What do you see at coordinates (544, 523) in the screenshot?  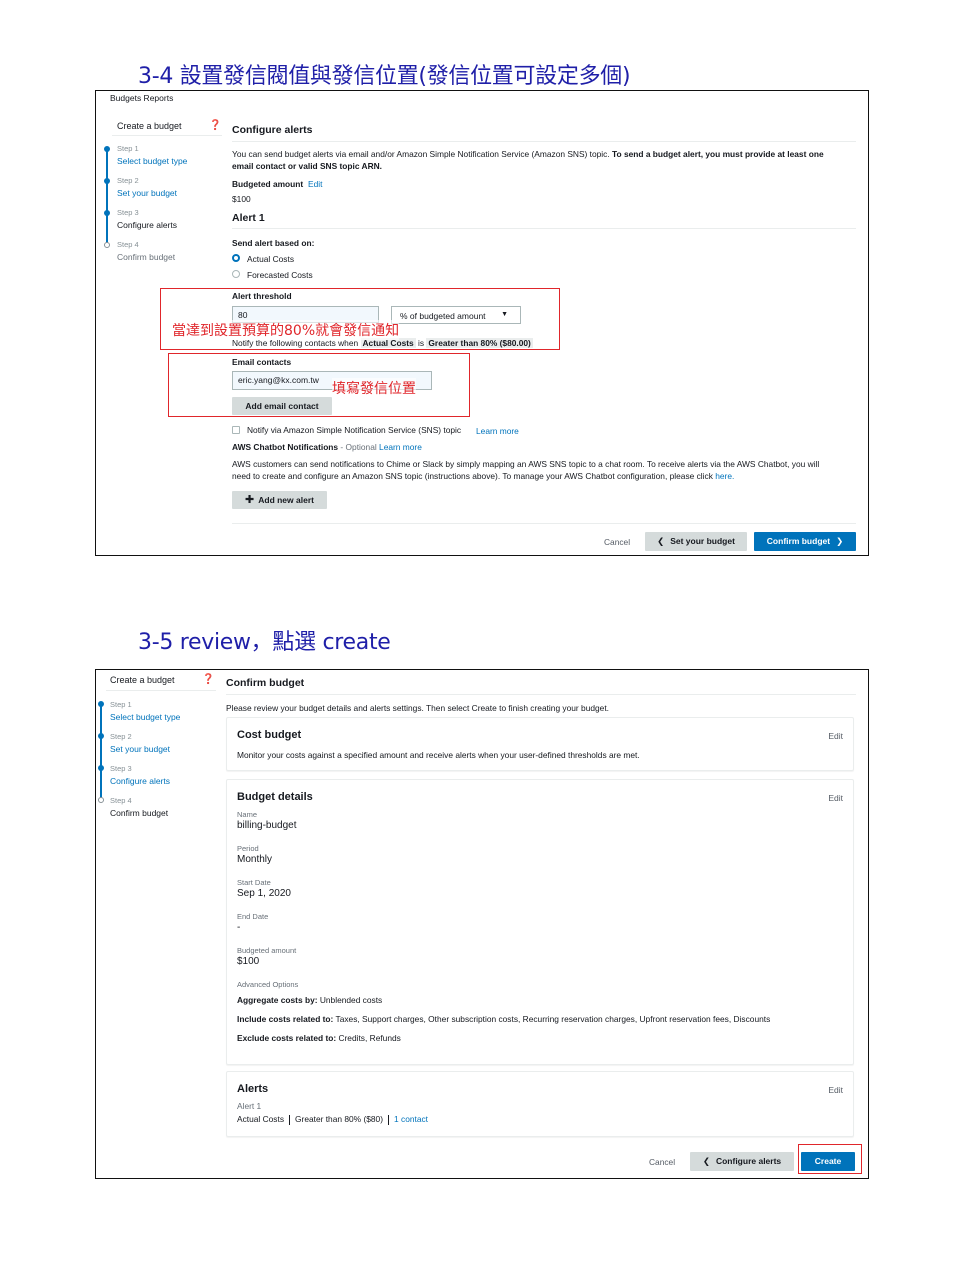 I see `footer-divider` at bounding box center [544, 523].